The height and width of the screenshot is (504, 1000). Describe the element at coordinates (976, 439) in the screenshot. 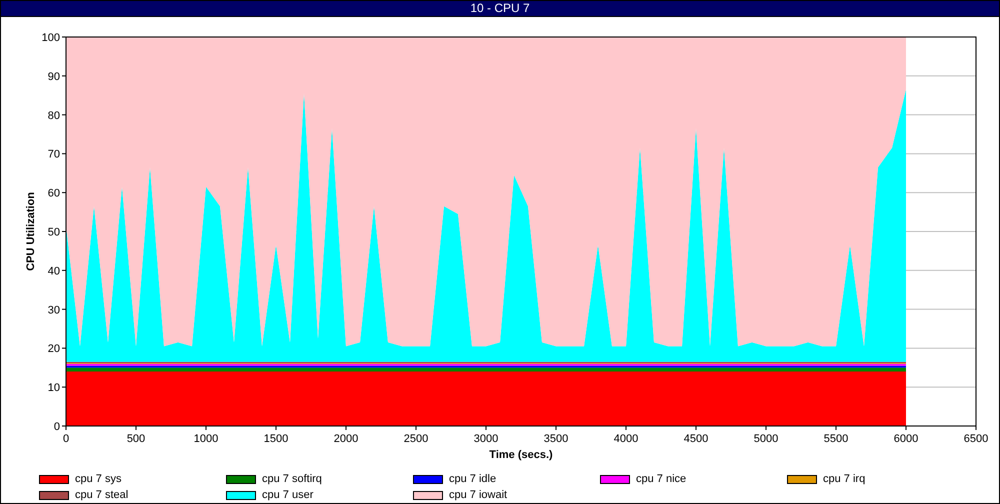

I see `x-tick-label: 6500` at that location.